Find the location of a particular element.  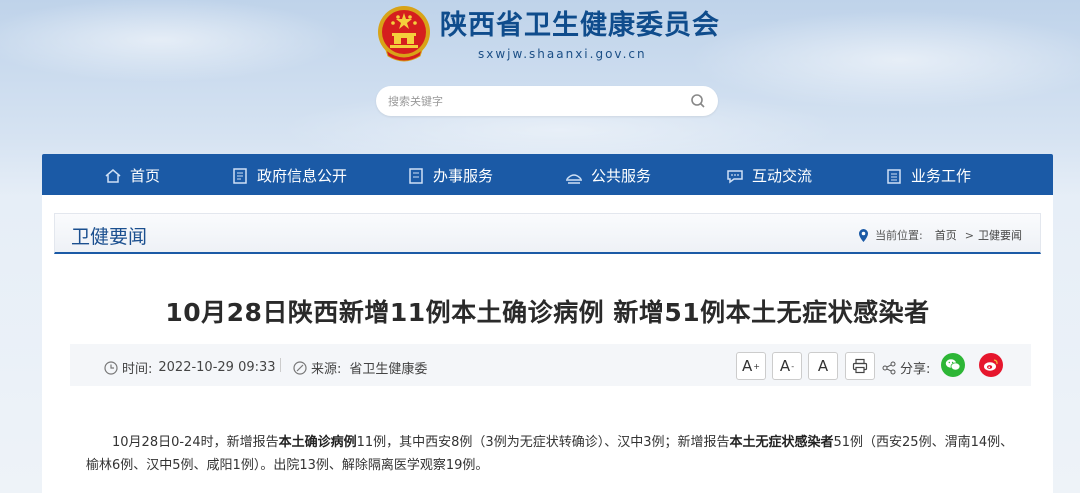

weibo-icon is located at coordinates (991, 365).